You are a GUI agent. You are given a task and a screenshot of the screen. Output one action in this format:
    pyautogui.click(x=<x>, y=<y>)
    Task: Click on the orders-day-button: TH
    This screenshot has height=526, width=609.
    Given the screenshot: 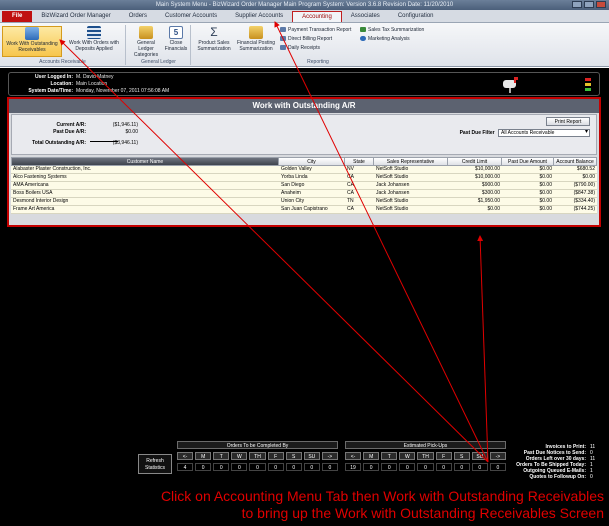 What is the action you would take?
    pyautogui.click(x=257, y=456)
    